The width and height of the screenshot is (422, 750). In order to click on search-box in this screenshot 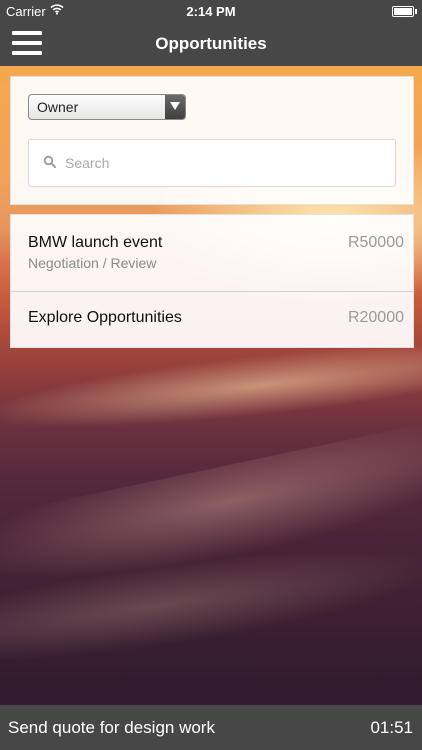, I will do `click(212, 163)`.